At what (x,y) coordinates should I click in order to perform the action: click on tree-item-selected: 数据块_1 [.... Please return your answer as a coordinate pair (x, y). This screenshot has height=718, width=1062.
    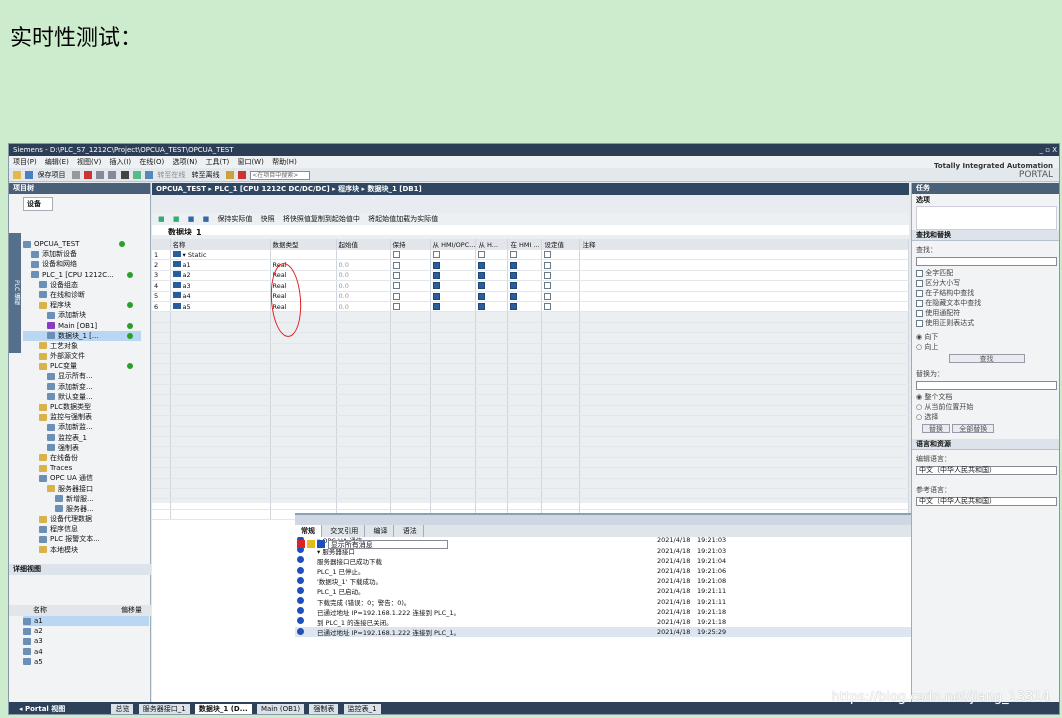
    Looking at the image, I should click on (82, 335).